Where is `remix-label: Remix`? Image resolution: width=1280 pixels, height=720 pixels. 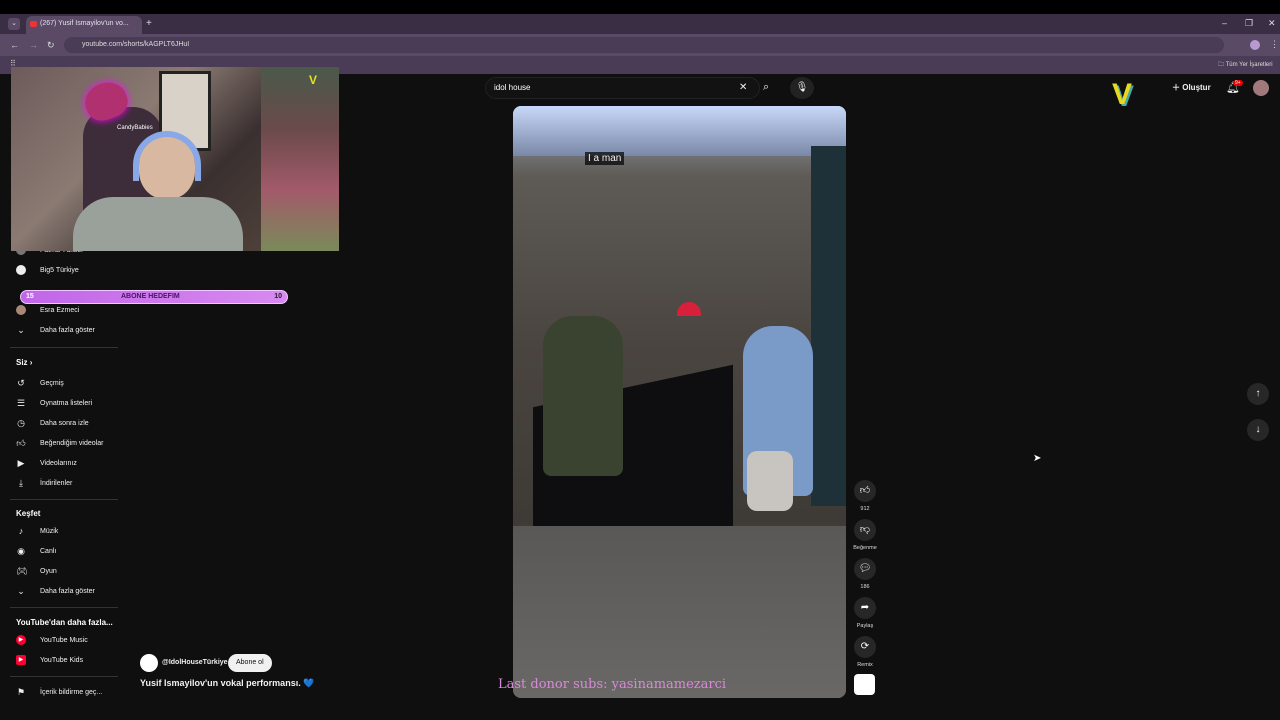 remix-label: Remix is located at coordinates (865, 665).